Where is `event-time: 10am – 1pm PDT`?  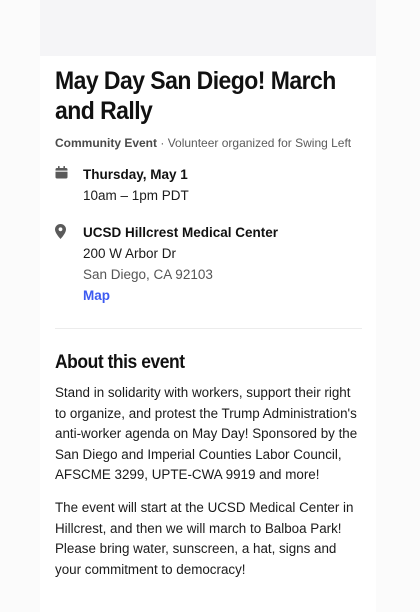 event-time: 10am – 1pm PDT is located at coordinates (136, 195).